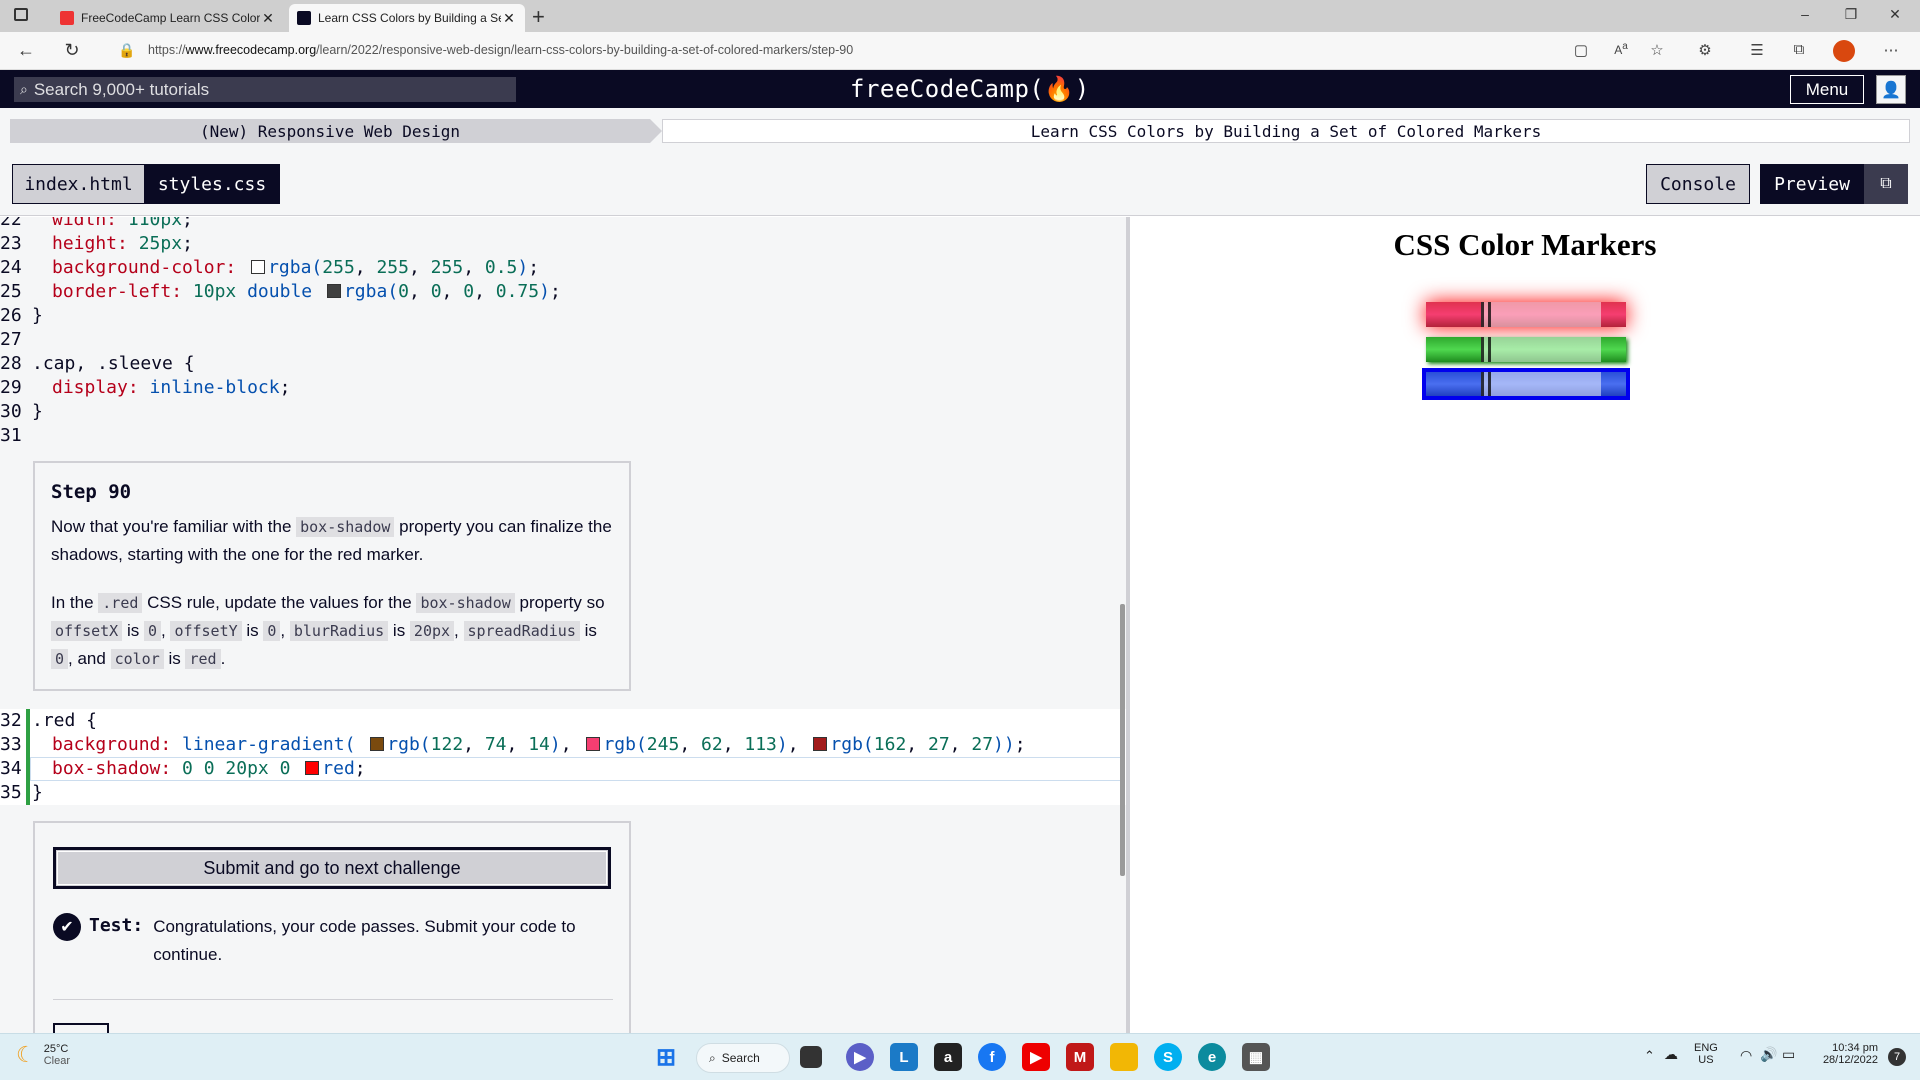 This screenshot has width=1920, height=1080. Describe the element at coordinates (1891, 89) in the screenshot. I see `user-avatar: 👤` at that location.